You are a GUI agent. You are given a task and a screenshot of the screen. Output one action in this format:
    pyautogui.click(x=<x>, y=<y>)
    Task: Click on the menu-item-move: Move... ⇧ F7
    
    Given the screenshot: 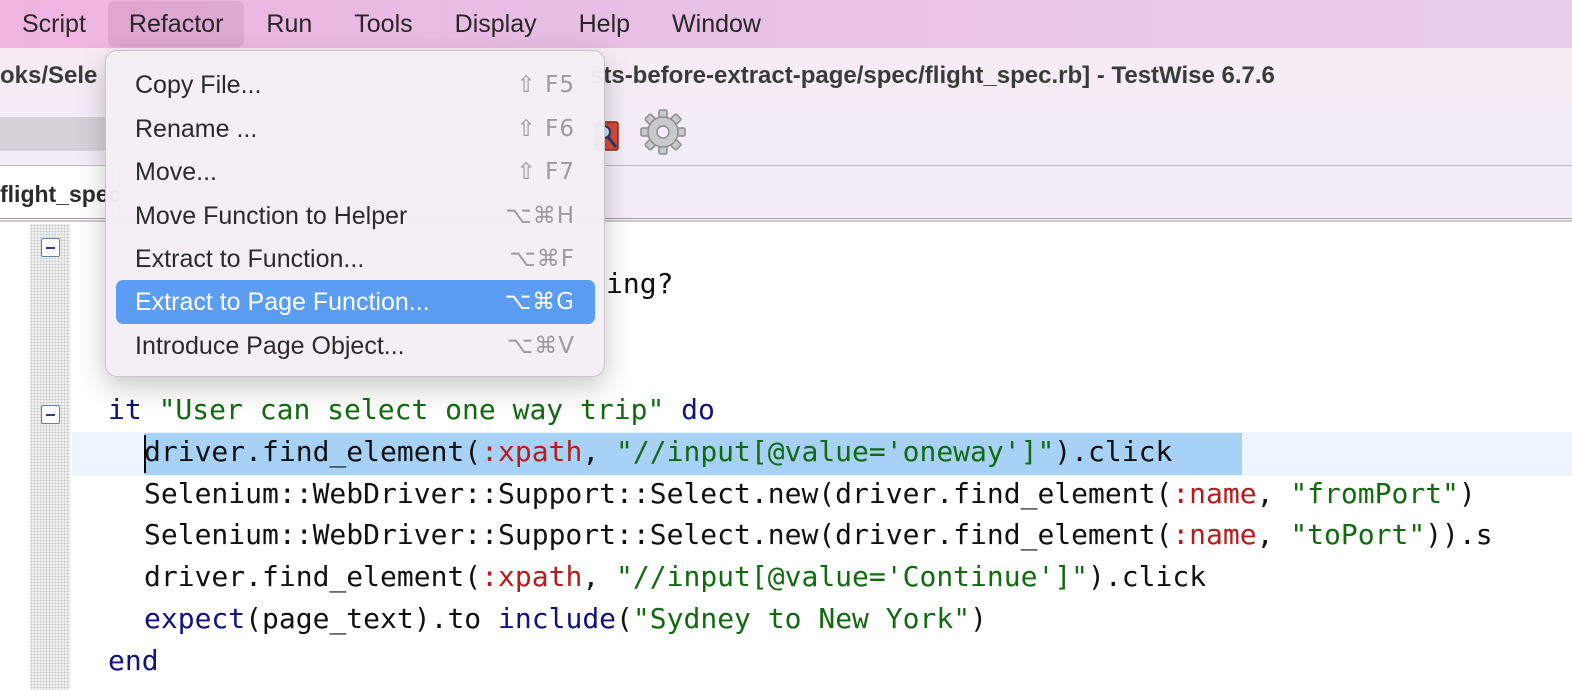 What is the action you would take?
    pyautogui.click(x=355, y=172)
    